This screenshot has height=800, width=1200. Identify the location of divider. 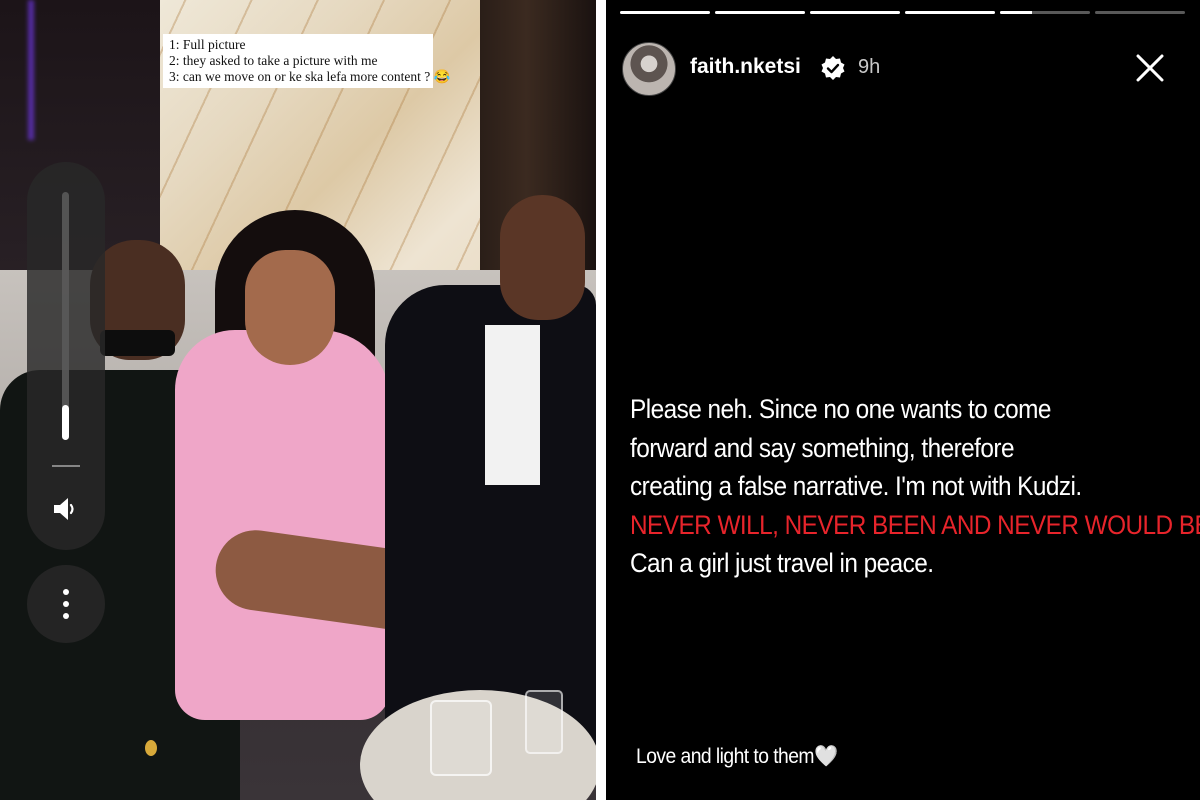
(66, 466).